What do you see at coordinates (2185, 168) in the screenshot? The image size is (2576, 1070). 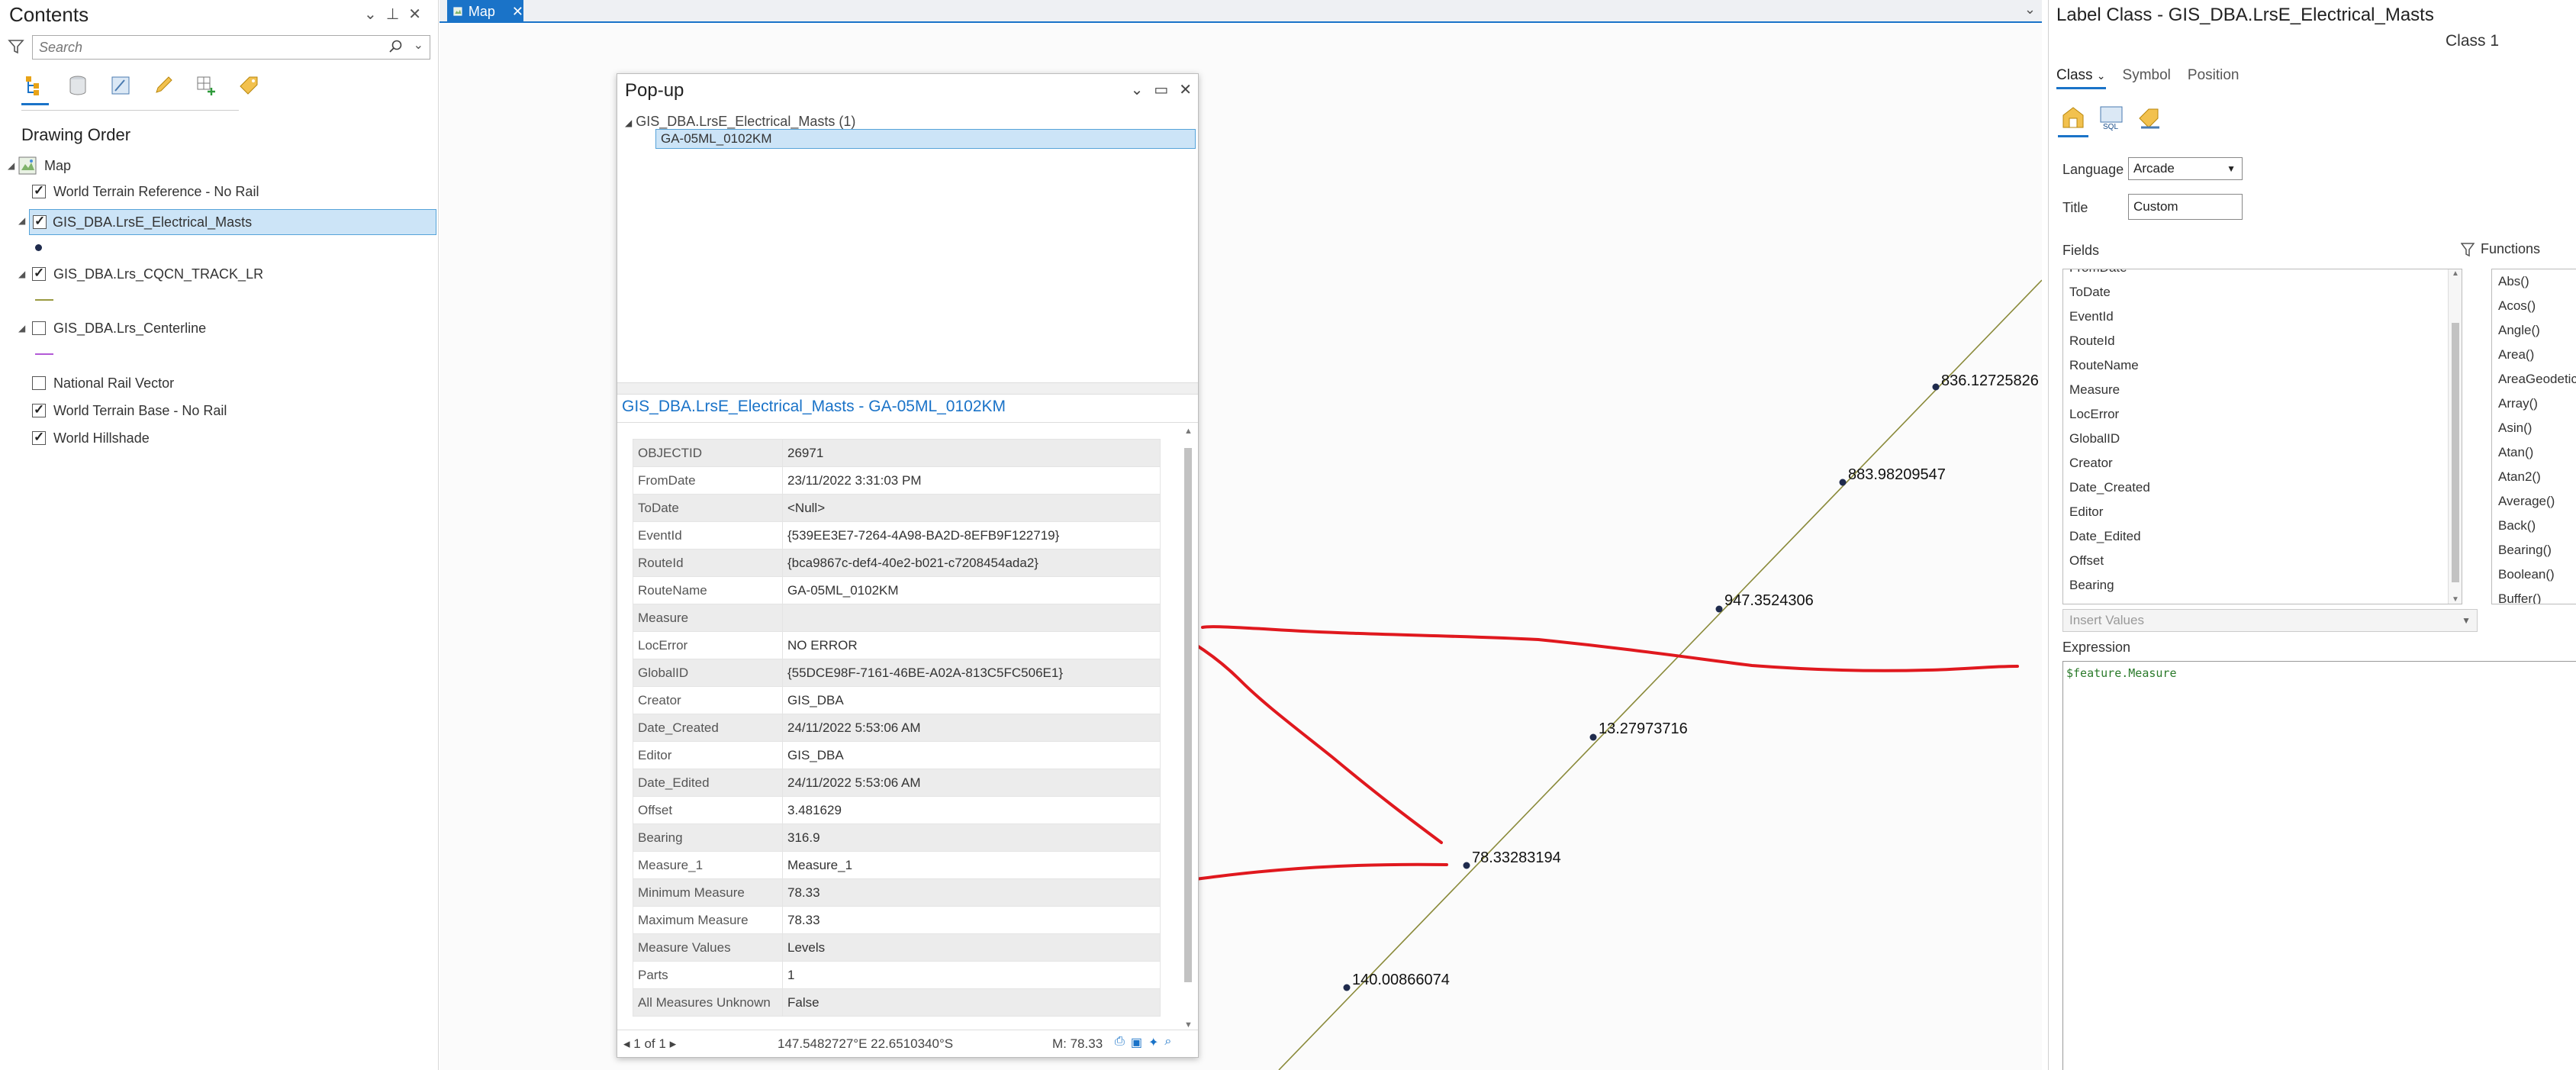 I see `language-select: Arcade ▼` at bounding box center [2185, 168].